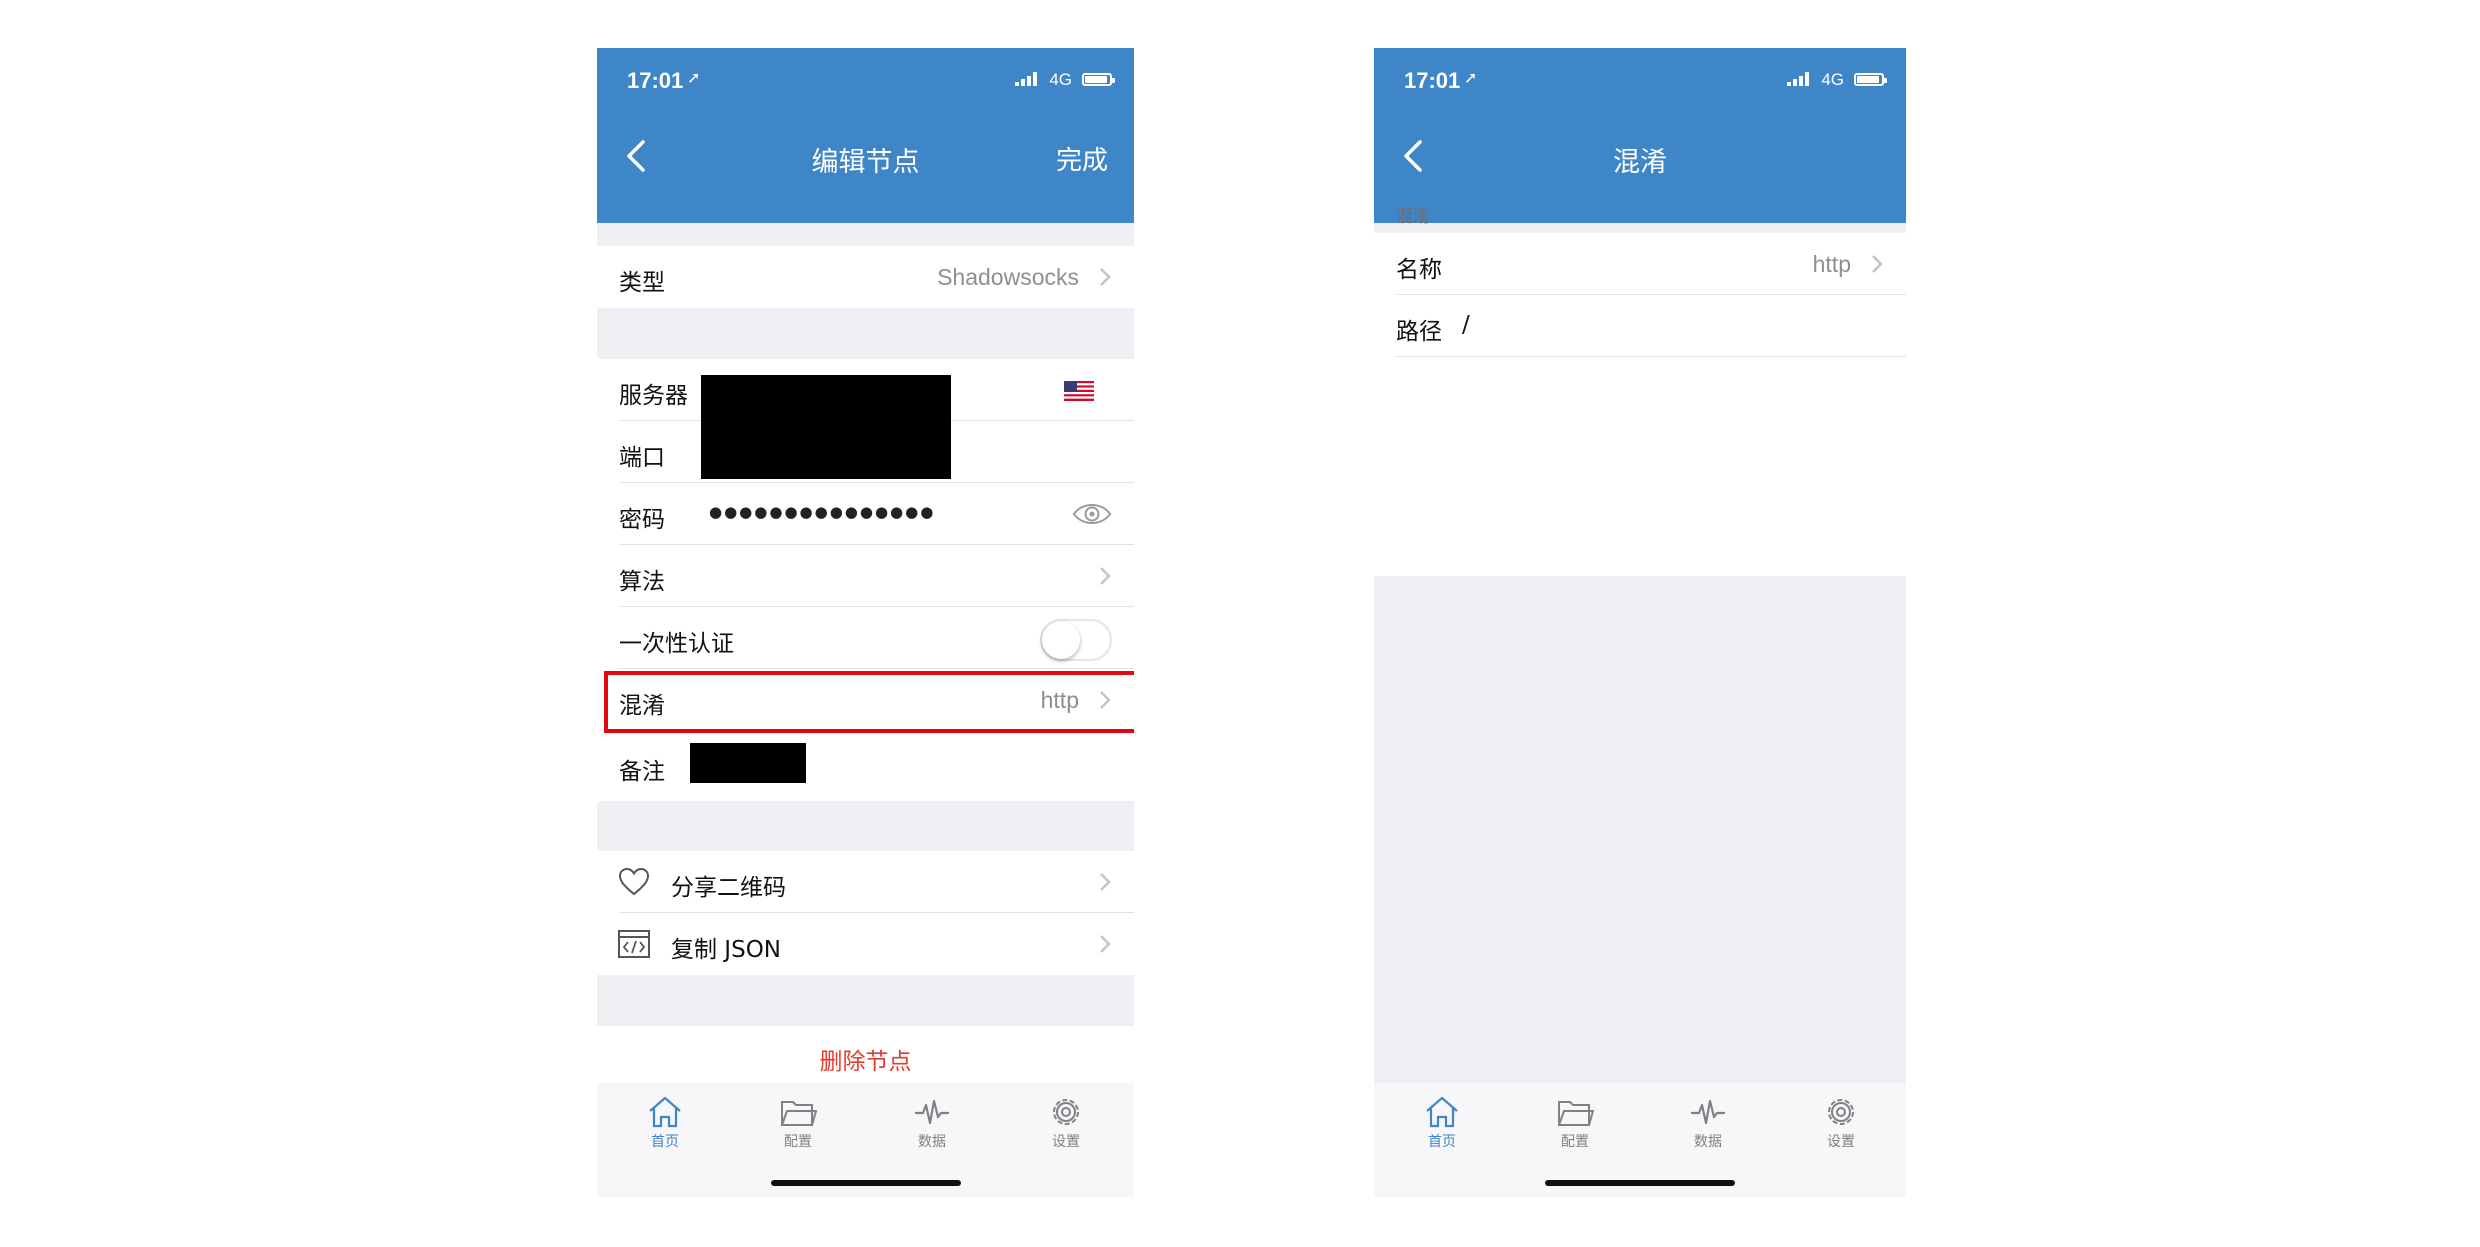  Describe the element at coordinates (642, 520) in the screenshot. I see `password-label: 密码` at that location.